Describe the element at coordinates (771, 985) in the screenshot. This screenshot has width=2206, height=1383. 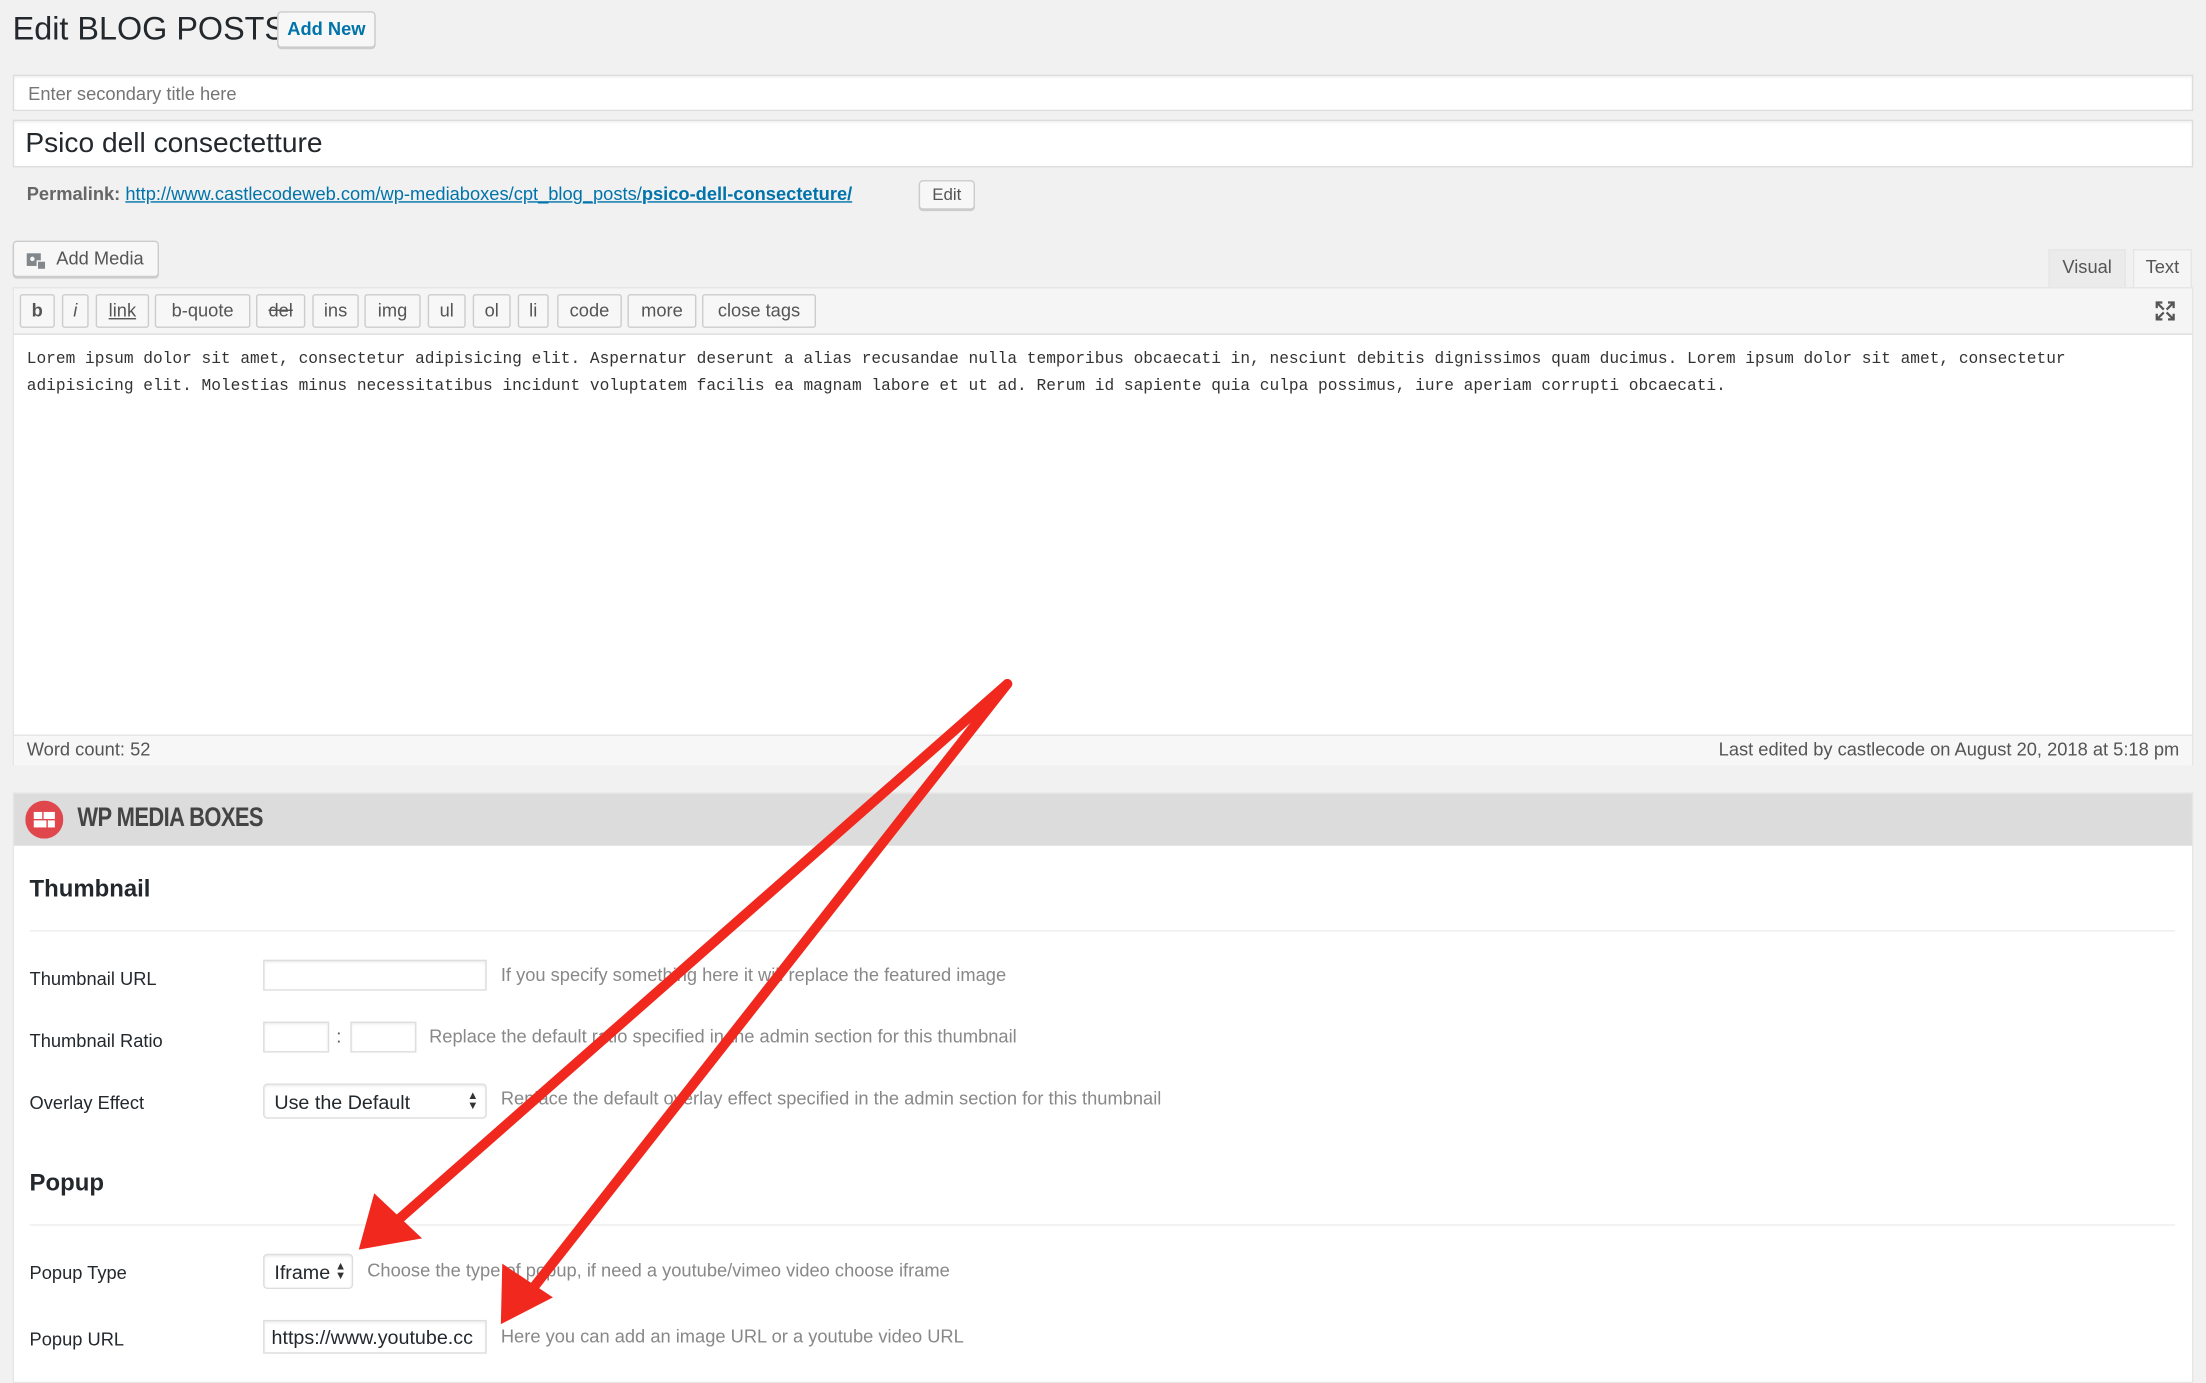
I see `arrow-to-popup-url` at that location.